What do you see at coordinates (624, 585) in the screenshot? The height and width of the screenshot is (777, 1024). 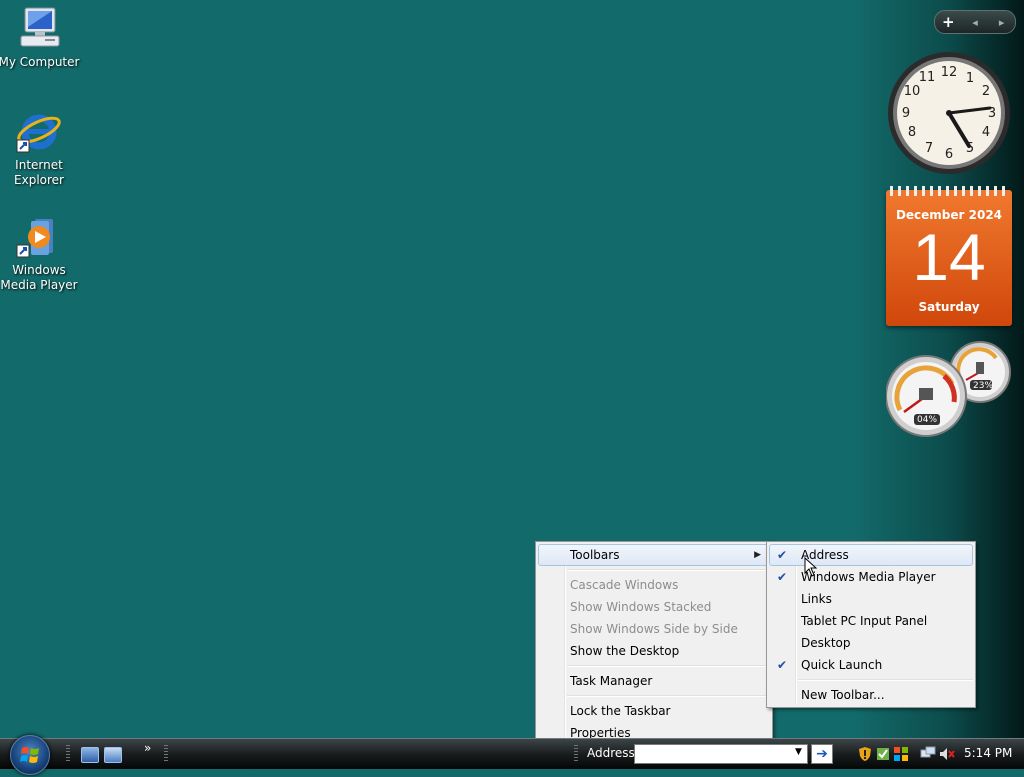 I see `menu-item-label: Cascade Windows` at bounding box center [624, 585].